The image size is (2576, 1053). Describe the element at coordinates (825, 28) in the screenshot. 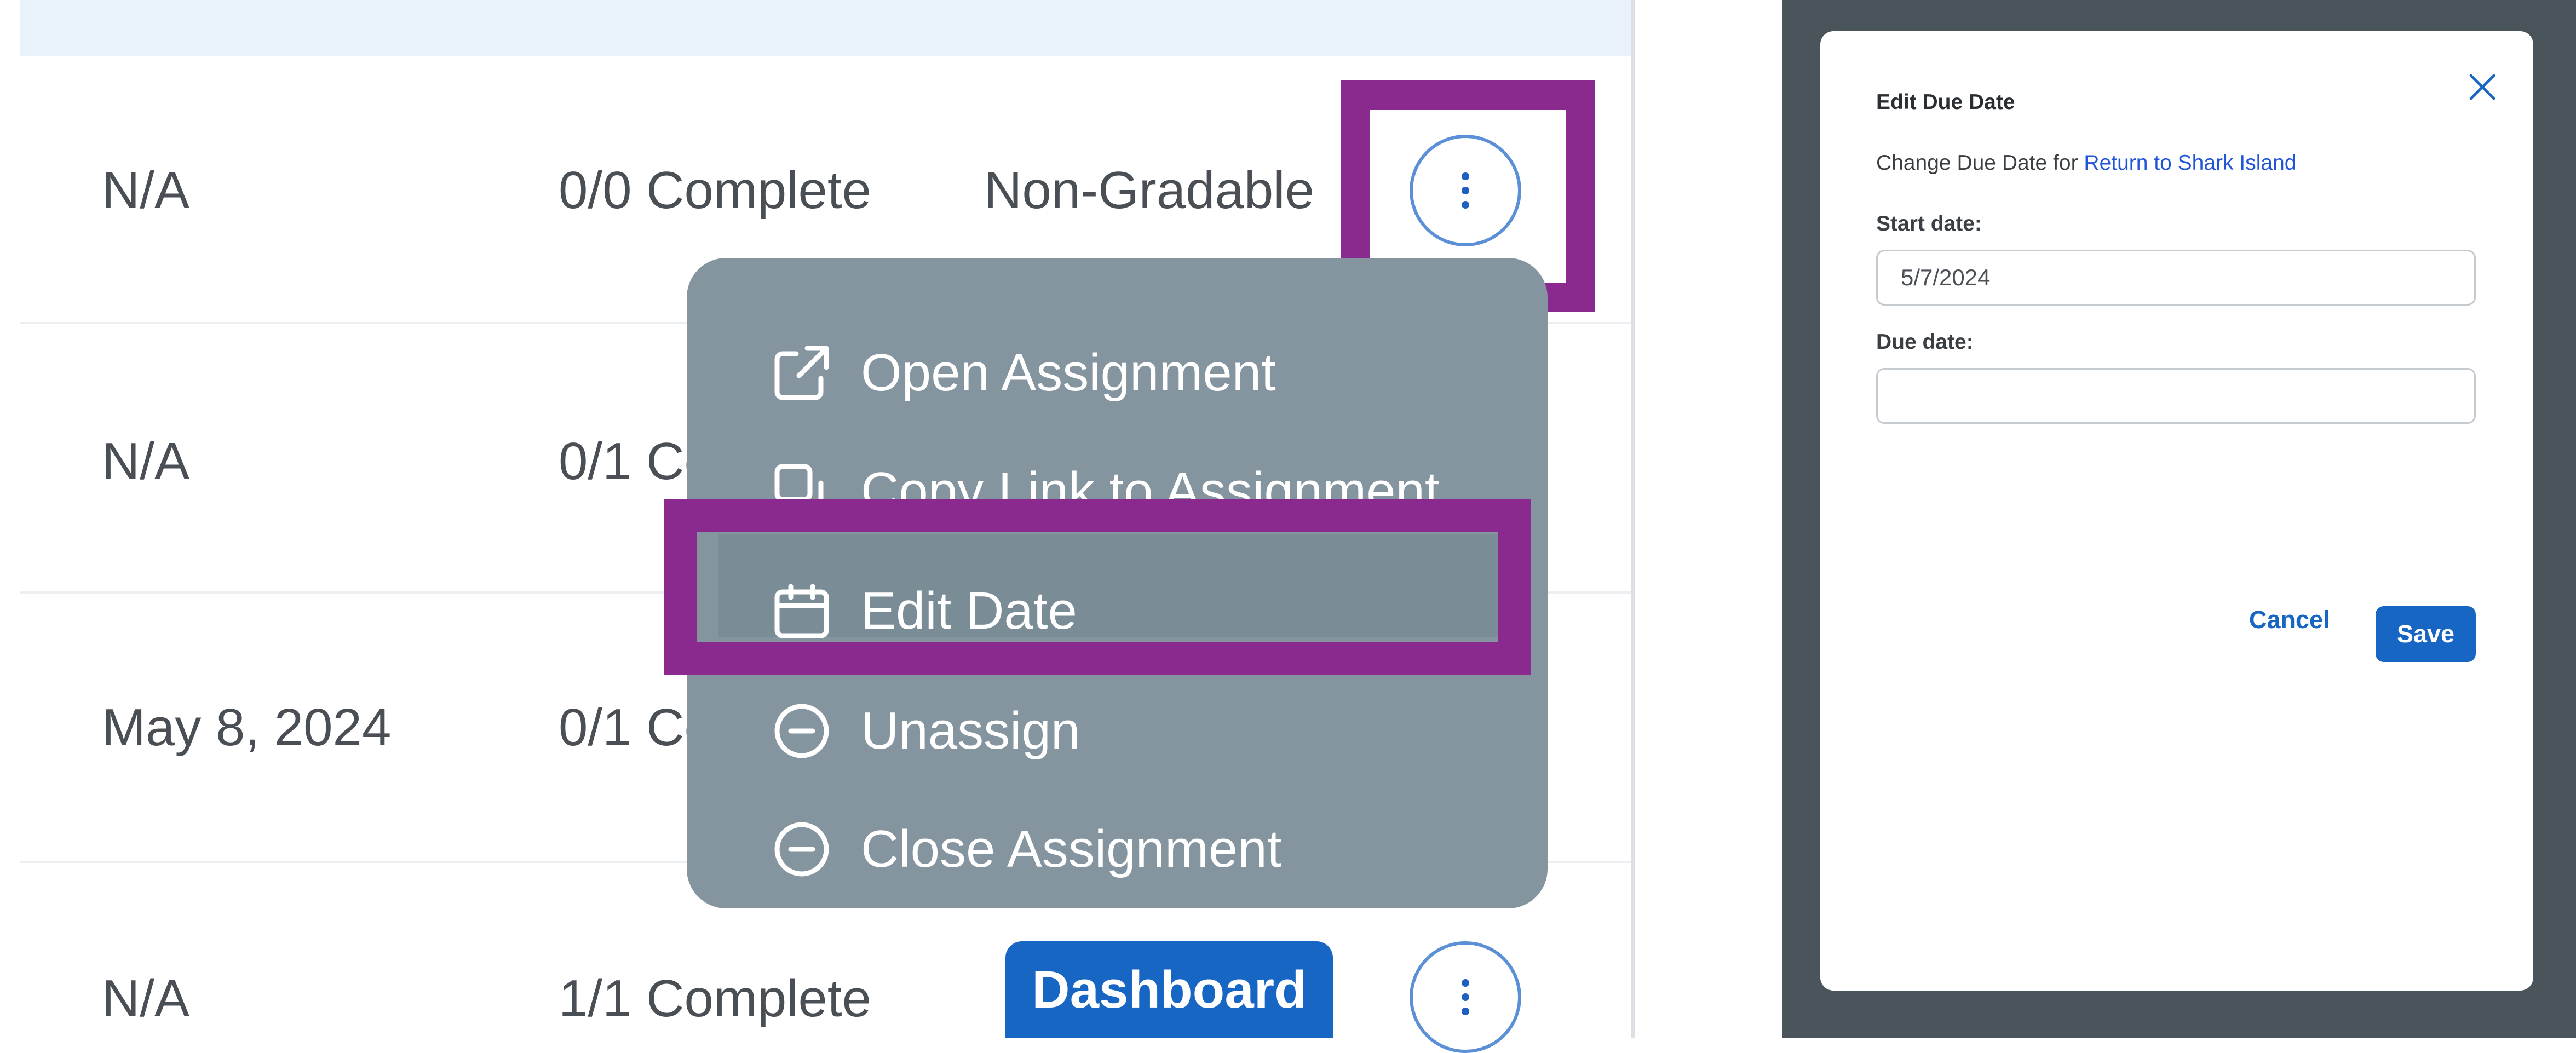

I see `table-header-band` at that location.